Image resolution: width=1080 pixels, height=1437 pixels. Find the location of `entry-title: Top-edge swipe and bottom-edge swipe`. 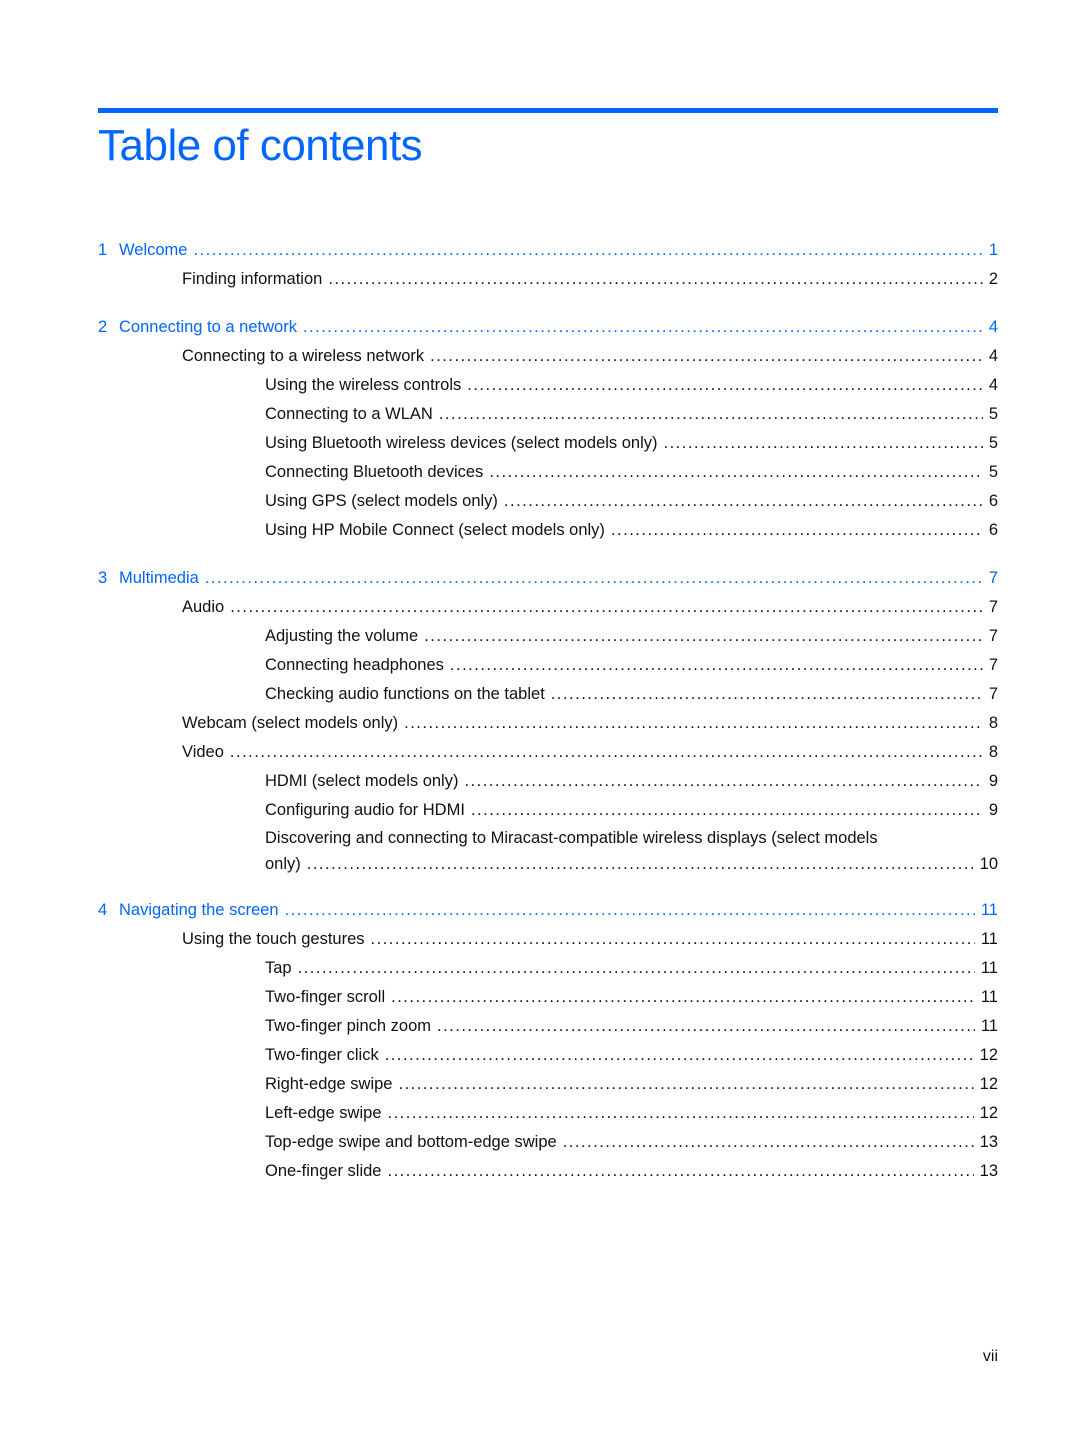

entry-title: Top-edge swipe and bottom-edge swipe is located at coordinates (411, 1142).